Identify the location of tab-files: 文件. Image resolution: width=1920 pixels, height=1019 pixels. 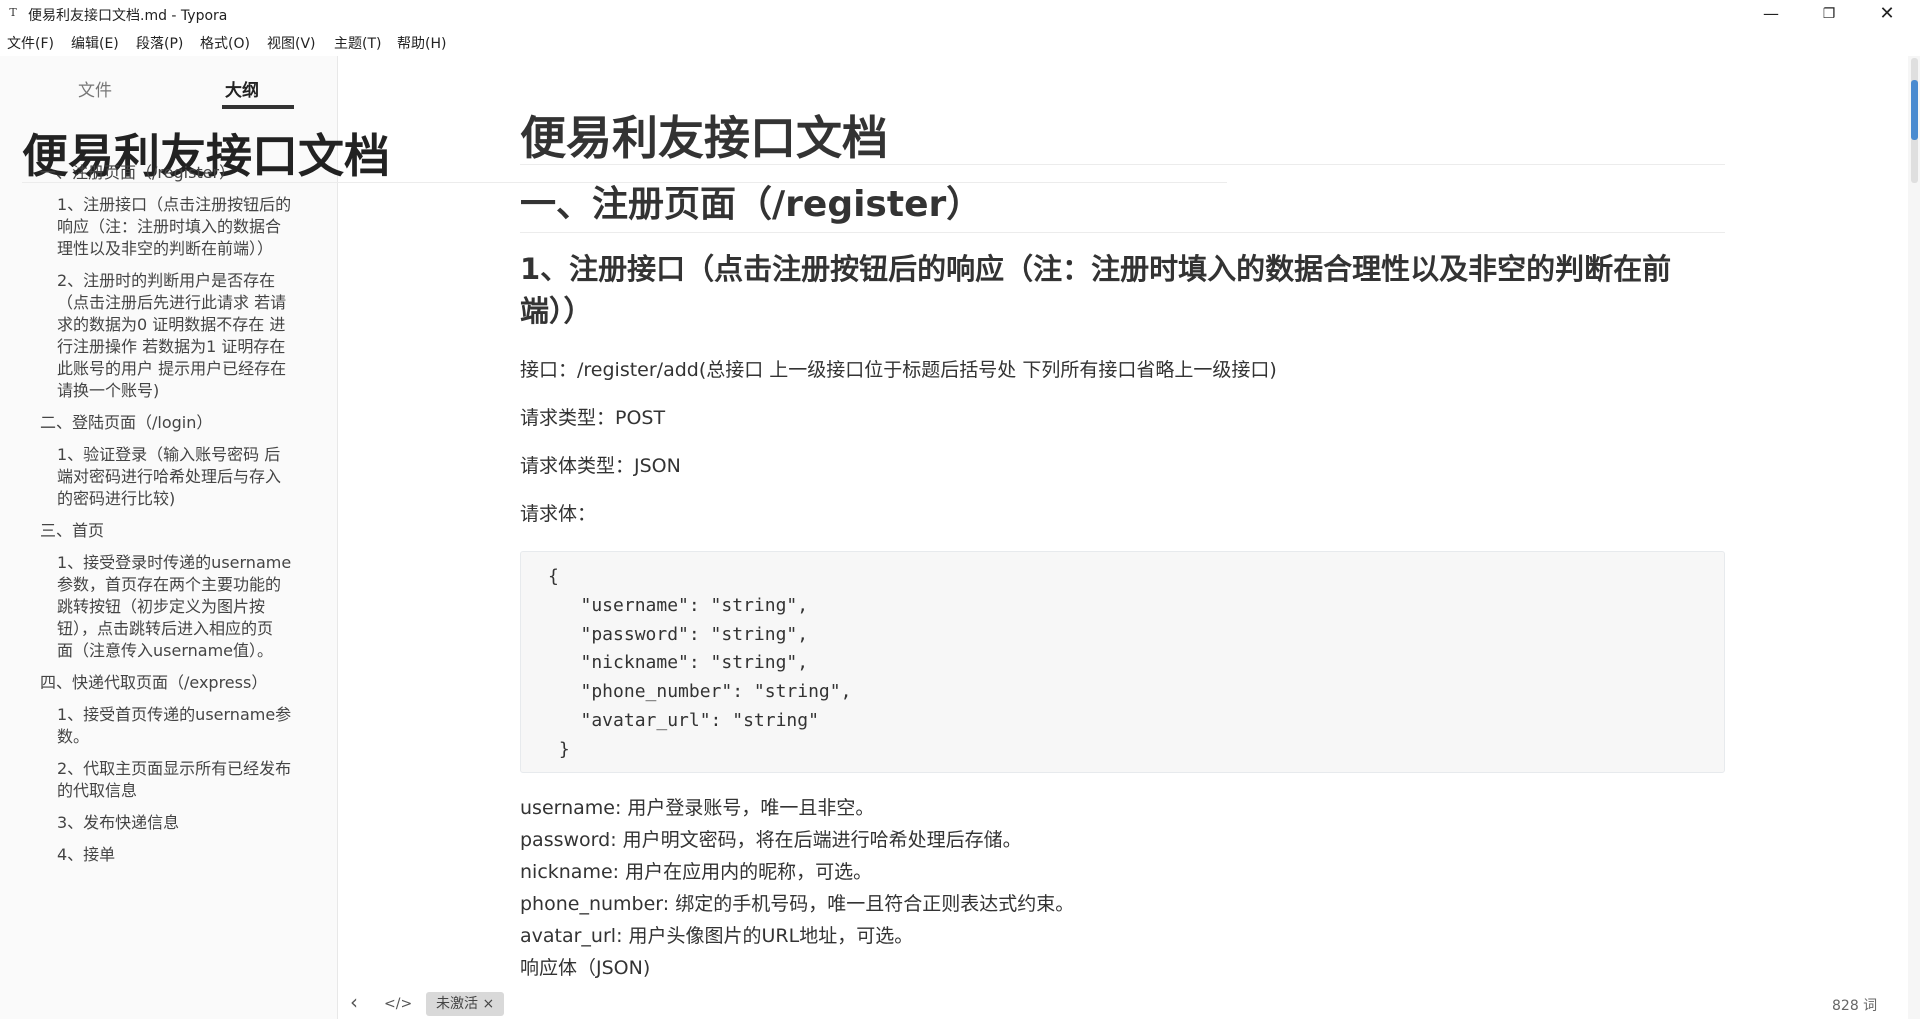
(95, 88).